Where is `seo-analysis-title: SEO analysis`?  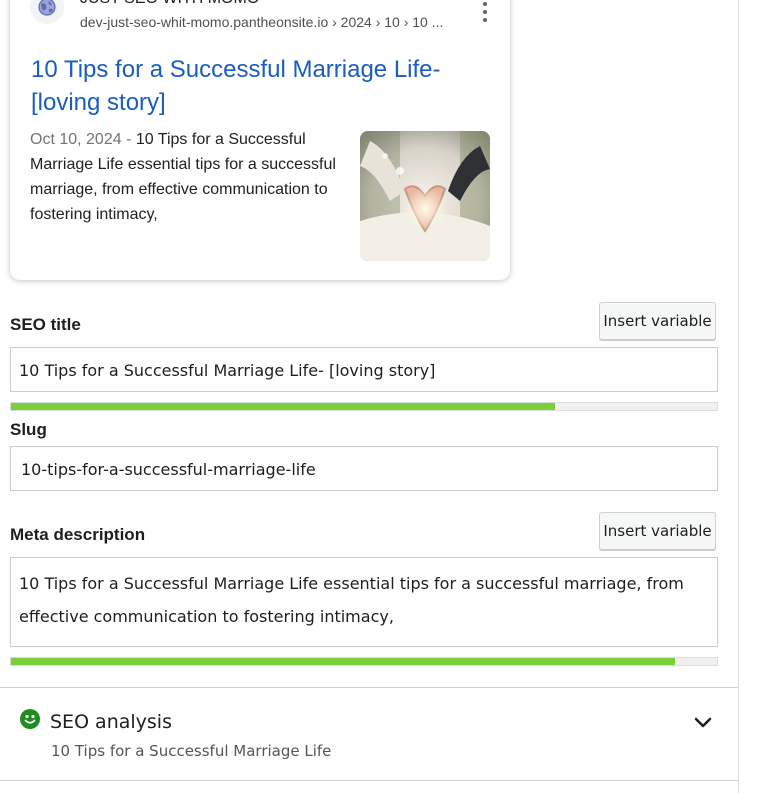
seo-analysis-title: SEO analysis is located at coordinates (111, 722).